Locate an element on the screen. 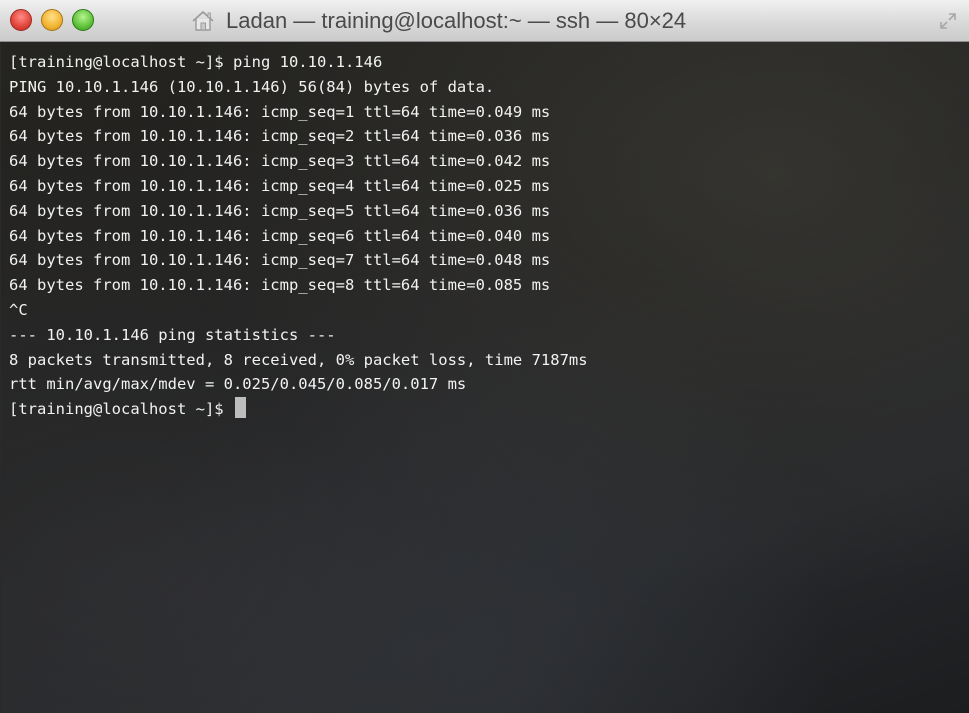  close-icon is located at coordinates (21, 20).